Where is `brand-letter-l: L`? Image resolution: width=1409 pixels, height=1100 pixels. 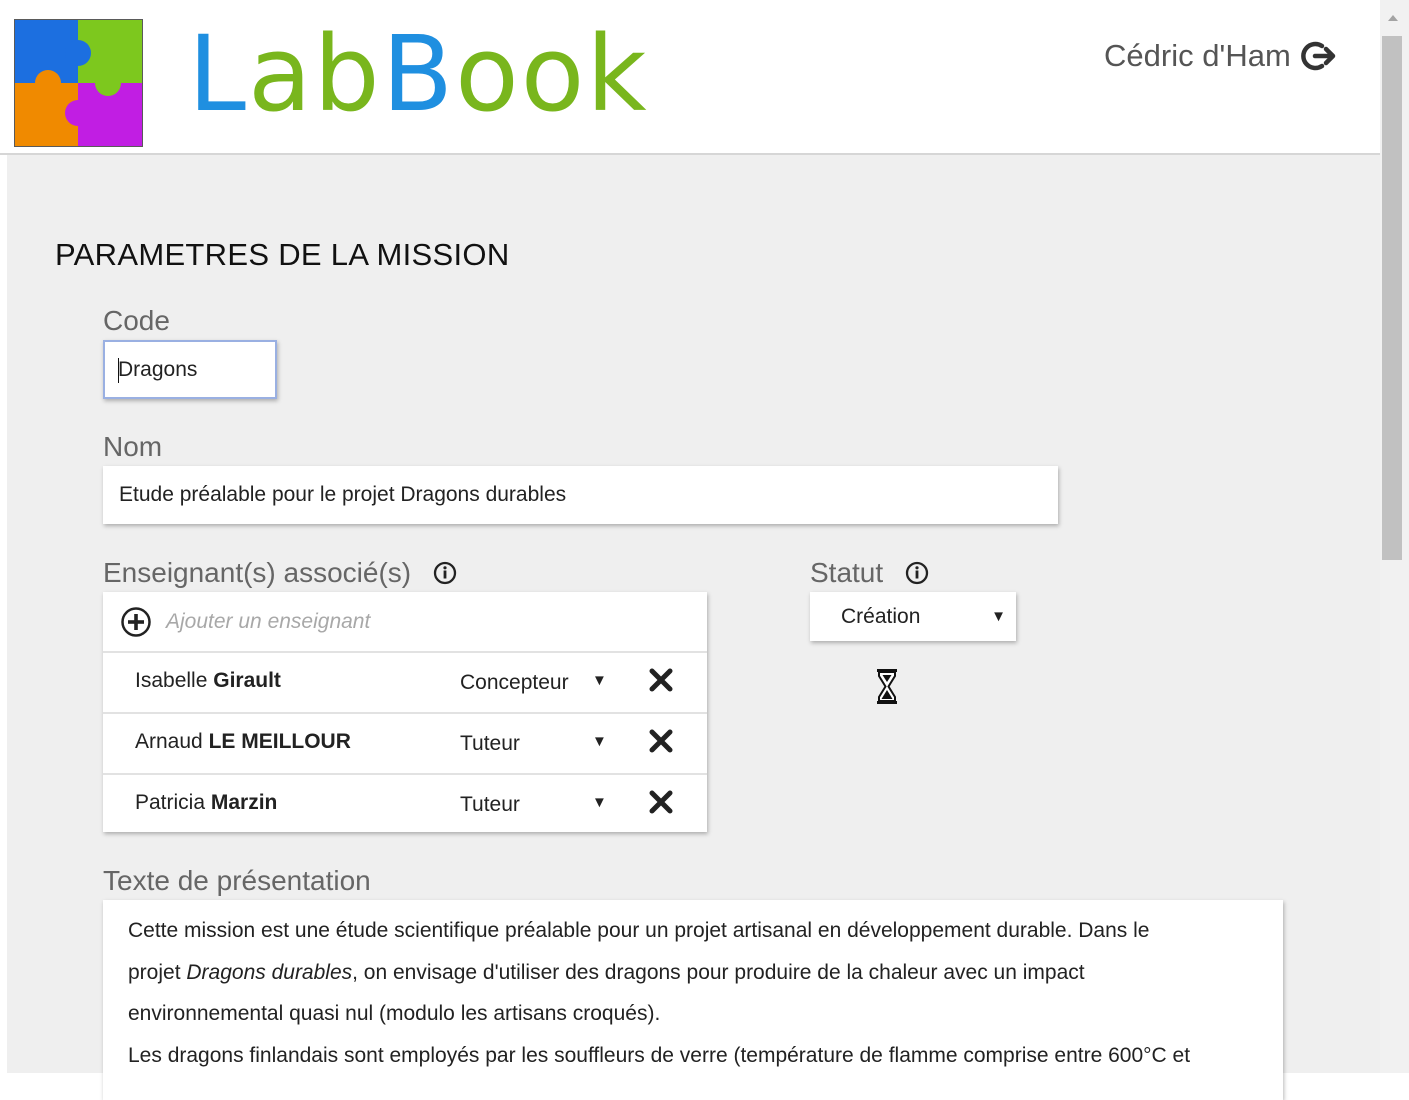 brand-letter-l: L is located at coordinates (218, 74).